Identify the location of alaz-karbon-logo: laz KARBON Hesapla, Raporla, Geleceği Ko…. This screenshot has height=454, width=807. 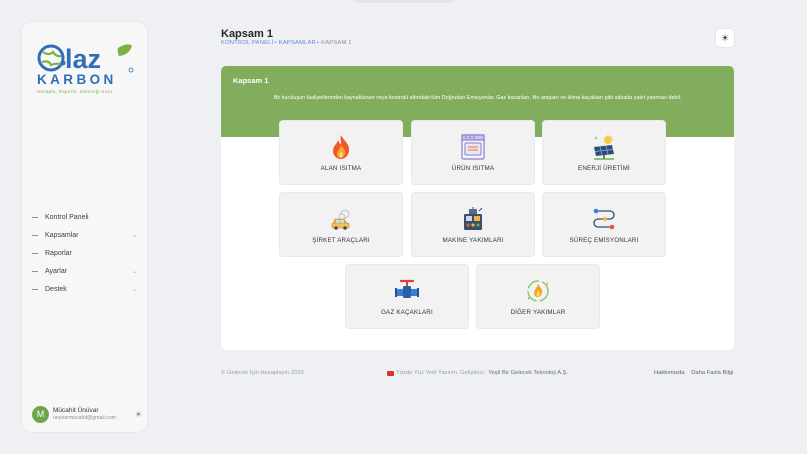
(85, 69).